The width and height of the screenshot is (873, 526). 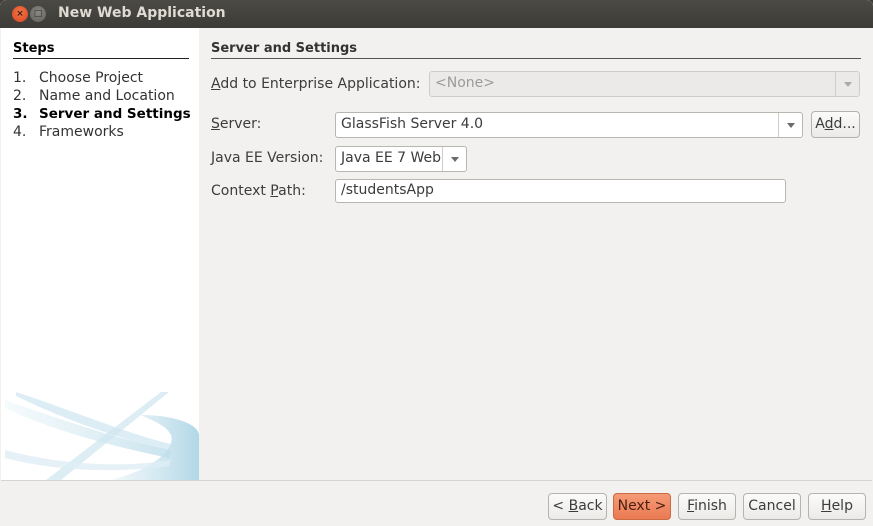 I want to click on label-text: dd to Enterprise Application:, so click(x=320, y=84).